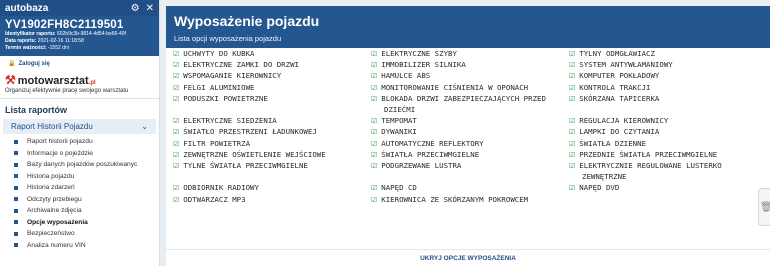 Image resolution: width=770 pixels, height=266 pixels. I want to click on sidebar-nav-item: Raport historii pojazdu, so click(86, 142).